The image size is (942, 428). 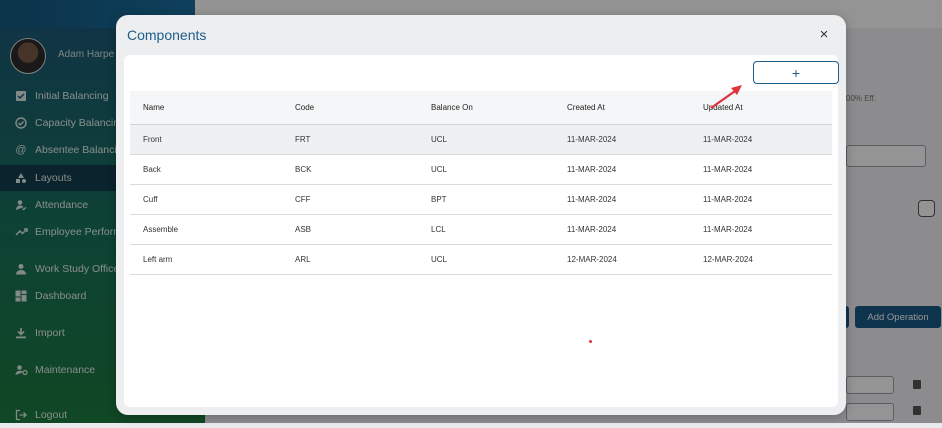 I want to click on cell-code: BCK, so click(x=350, y=169).